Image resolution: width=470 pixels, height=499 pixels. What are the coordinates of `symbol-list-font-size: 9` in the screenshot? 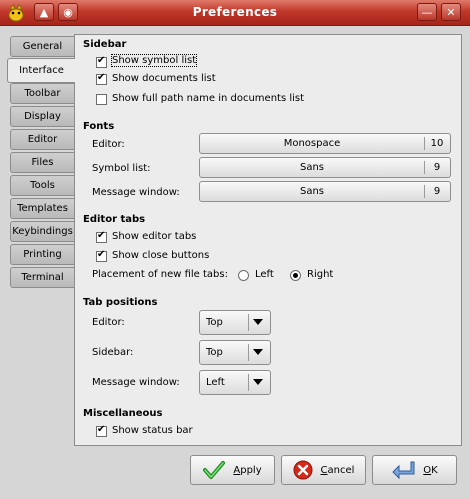 It's located at (437, 167).